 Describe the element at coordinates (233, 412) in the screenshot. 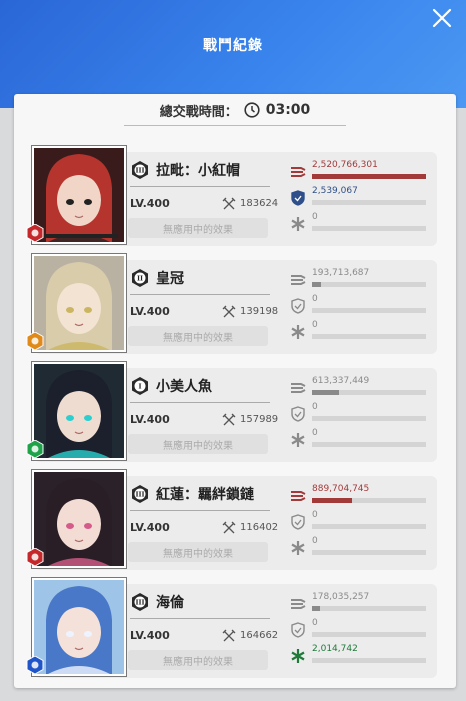

I see `character-card: I 小美人魚 LV.400 157989 無應用中的效果 613,337,449` at that location.